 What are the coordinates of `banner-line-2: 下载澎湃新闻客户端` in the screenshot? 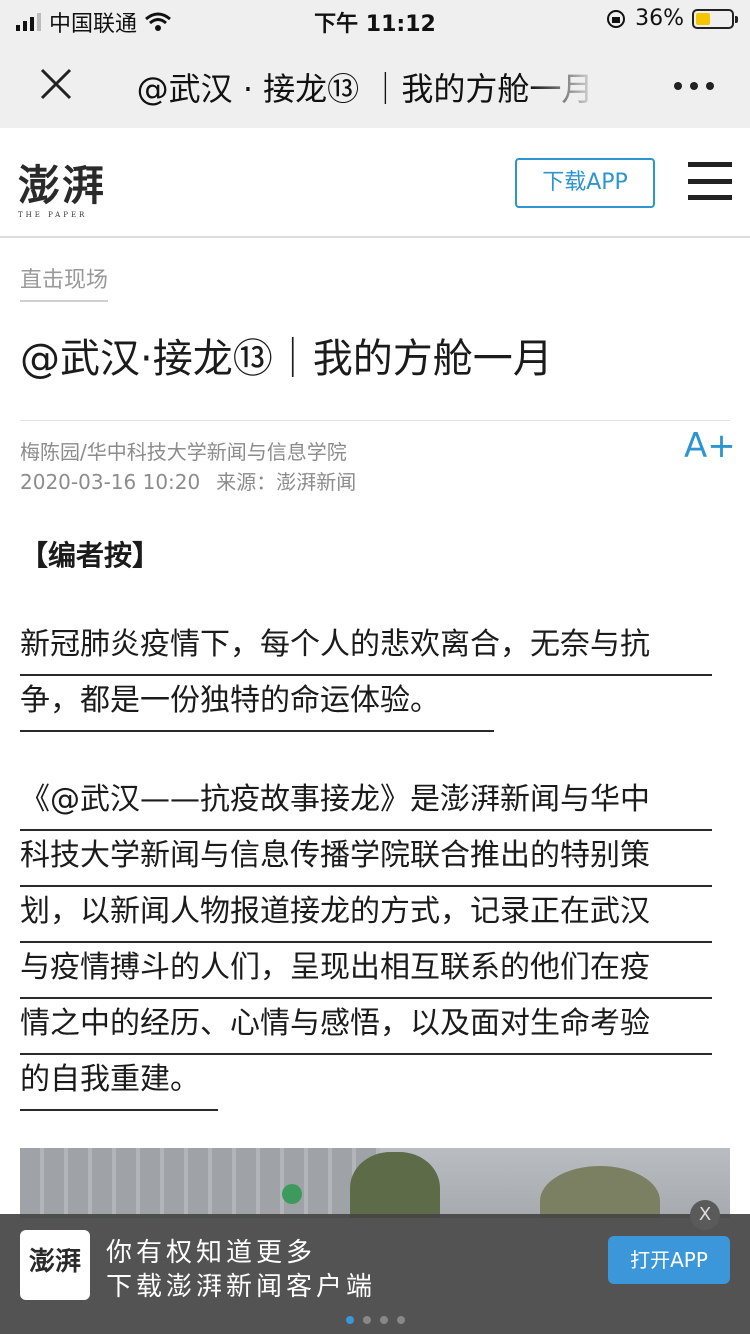 It's located at (241, 1287).